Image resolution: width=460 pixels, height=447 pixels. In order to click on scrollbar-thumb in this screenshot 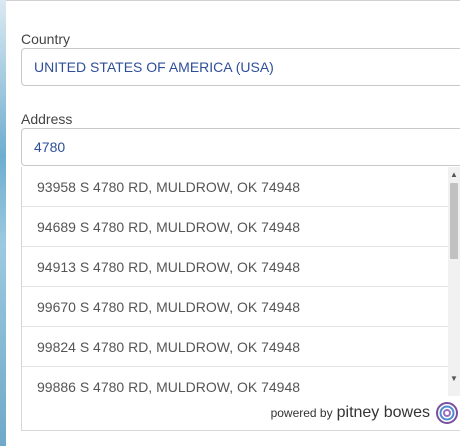, I will do `click(454, 221)`.